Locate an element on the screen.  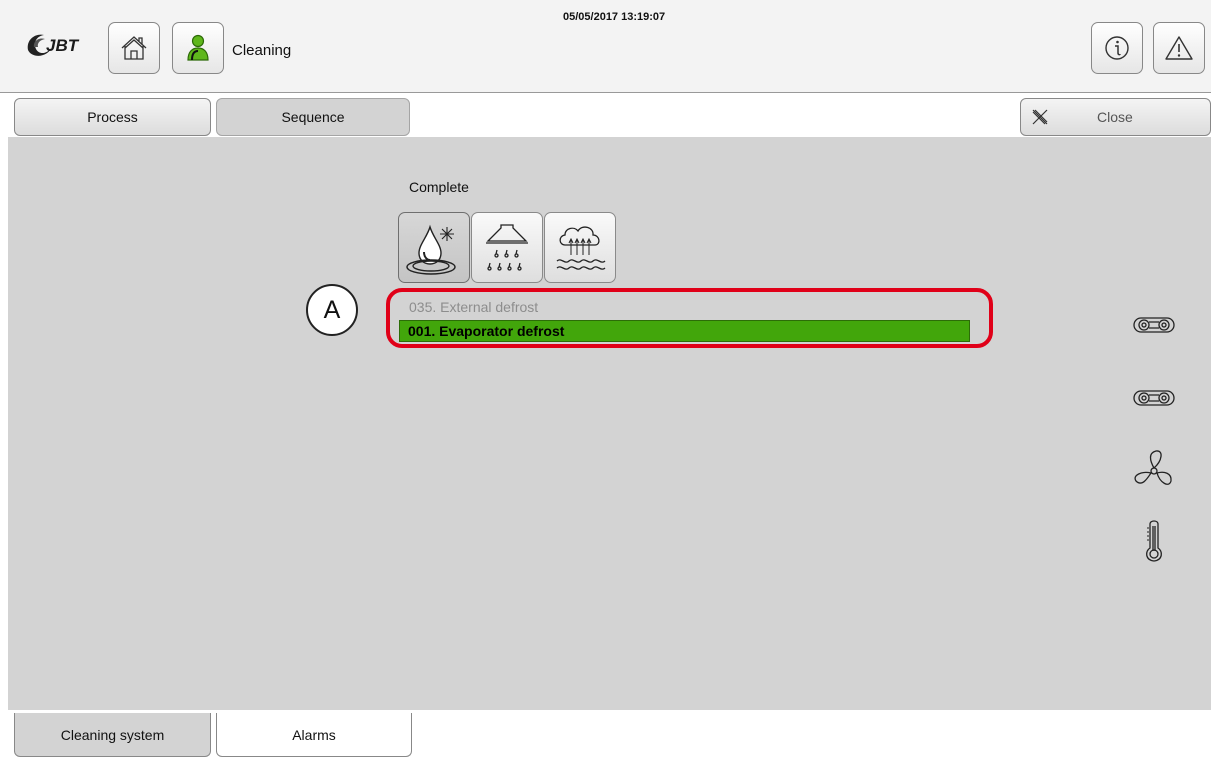
step-spray is located at coordinates (507, 247).